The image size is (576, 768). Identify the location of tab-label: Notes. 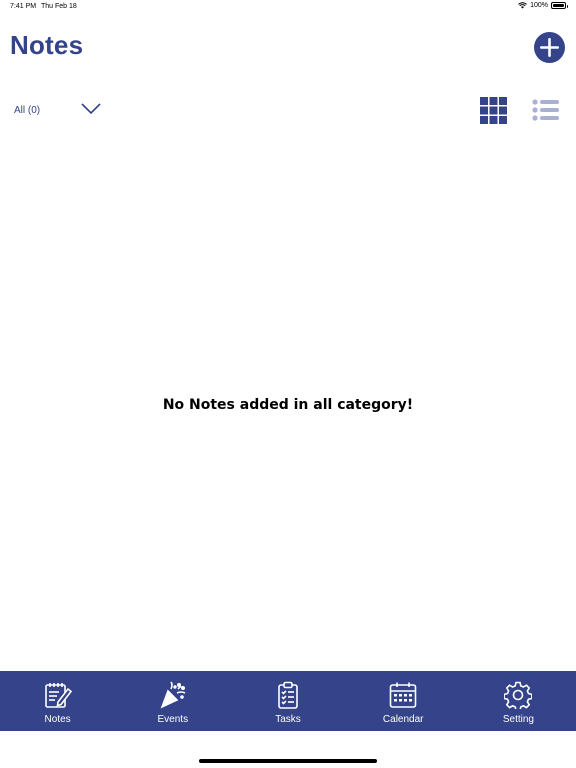
(57, 719).